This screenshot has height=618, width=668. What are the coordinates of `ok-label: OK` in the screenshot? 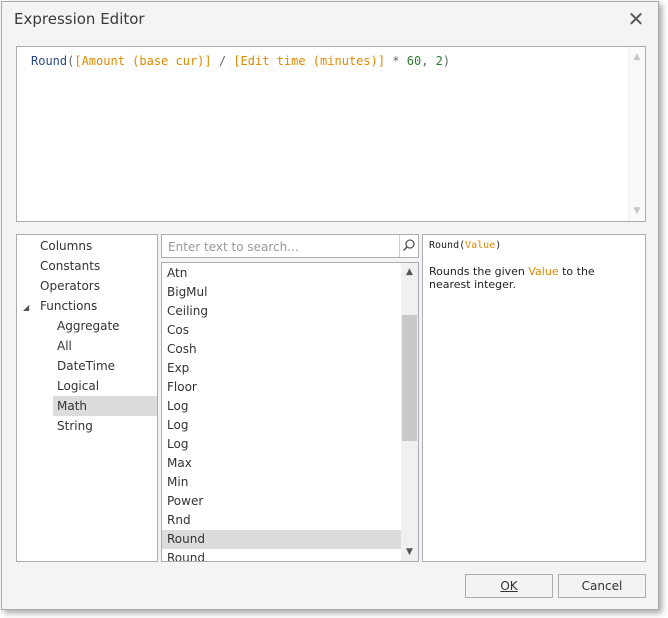 It's located at (509, 586).